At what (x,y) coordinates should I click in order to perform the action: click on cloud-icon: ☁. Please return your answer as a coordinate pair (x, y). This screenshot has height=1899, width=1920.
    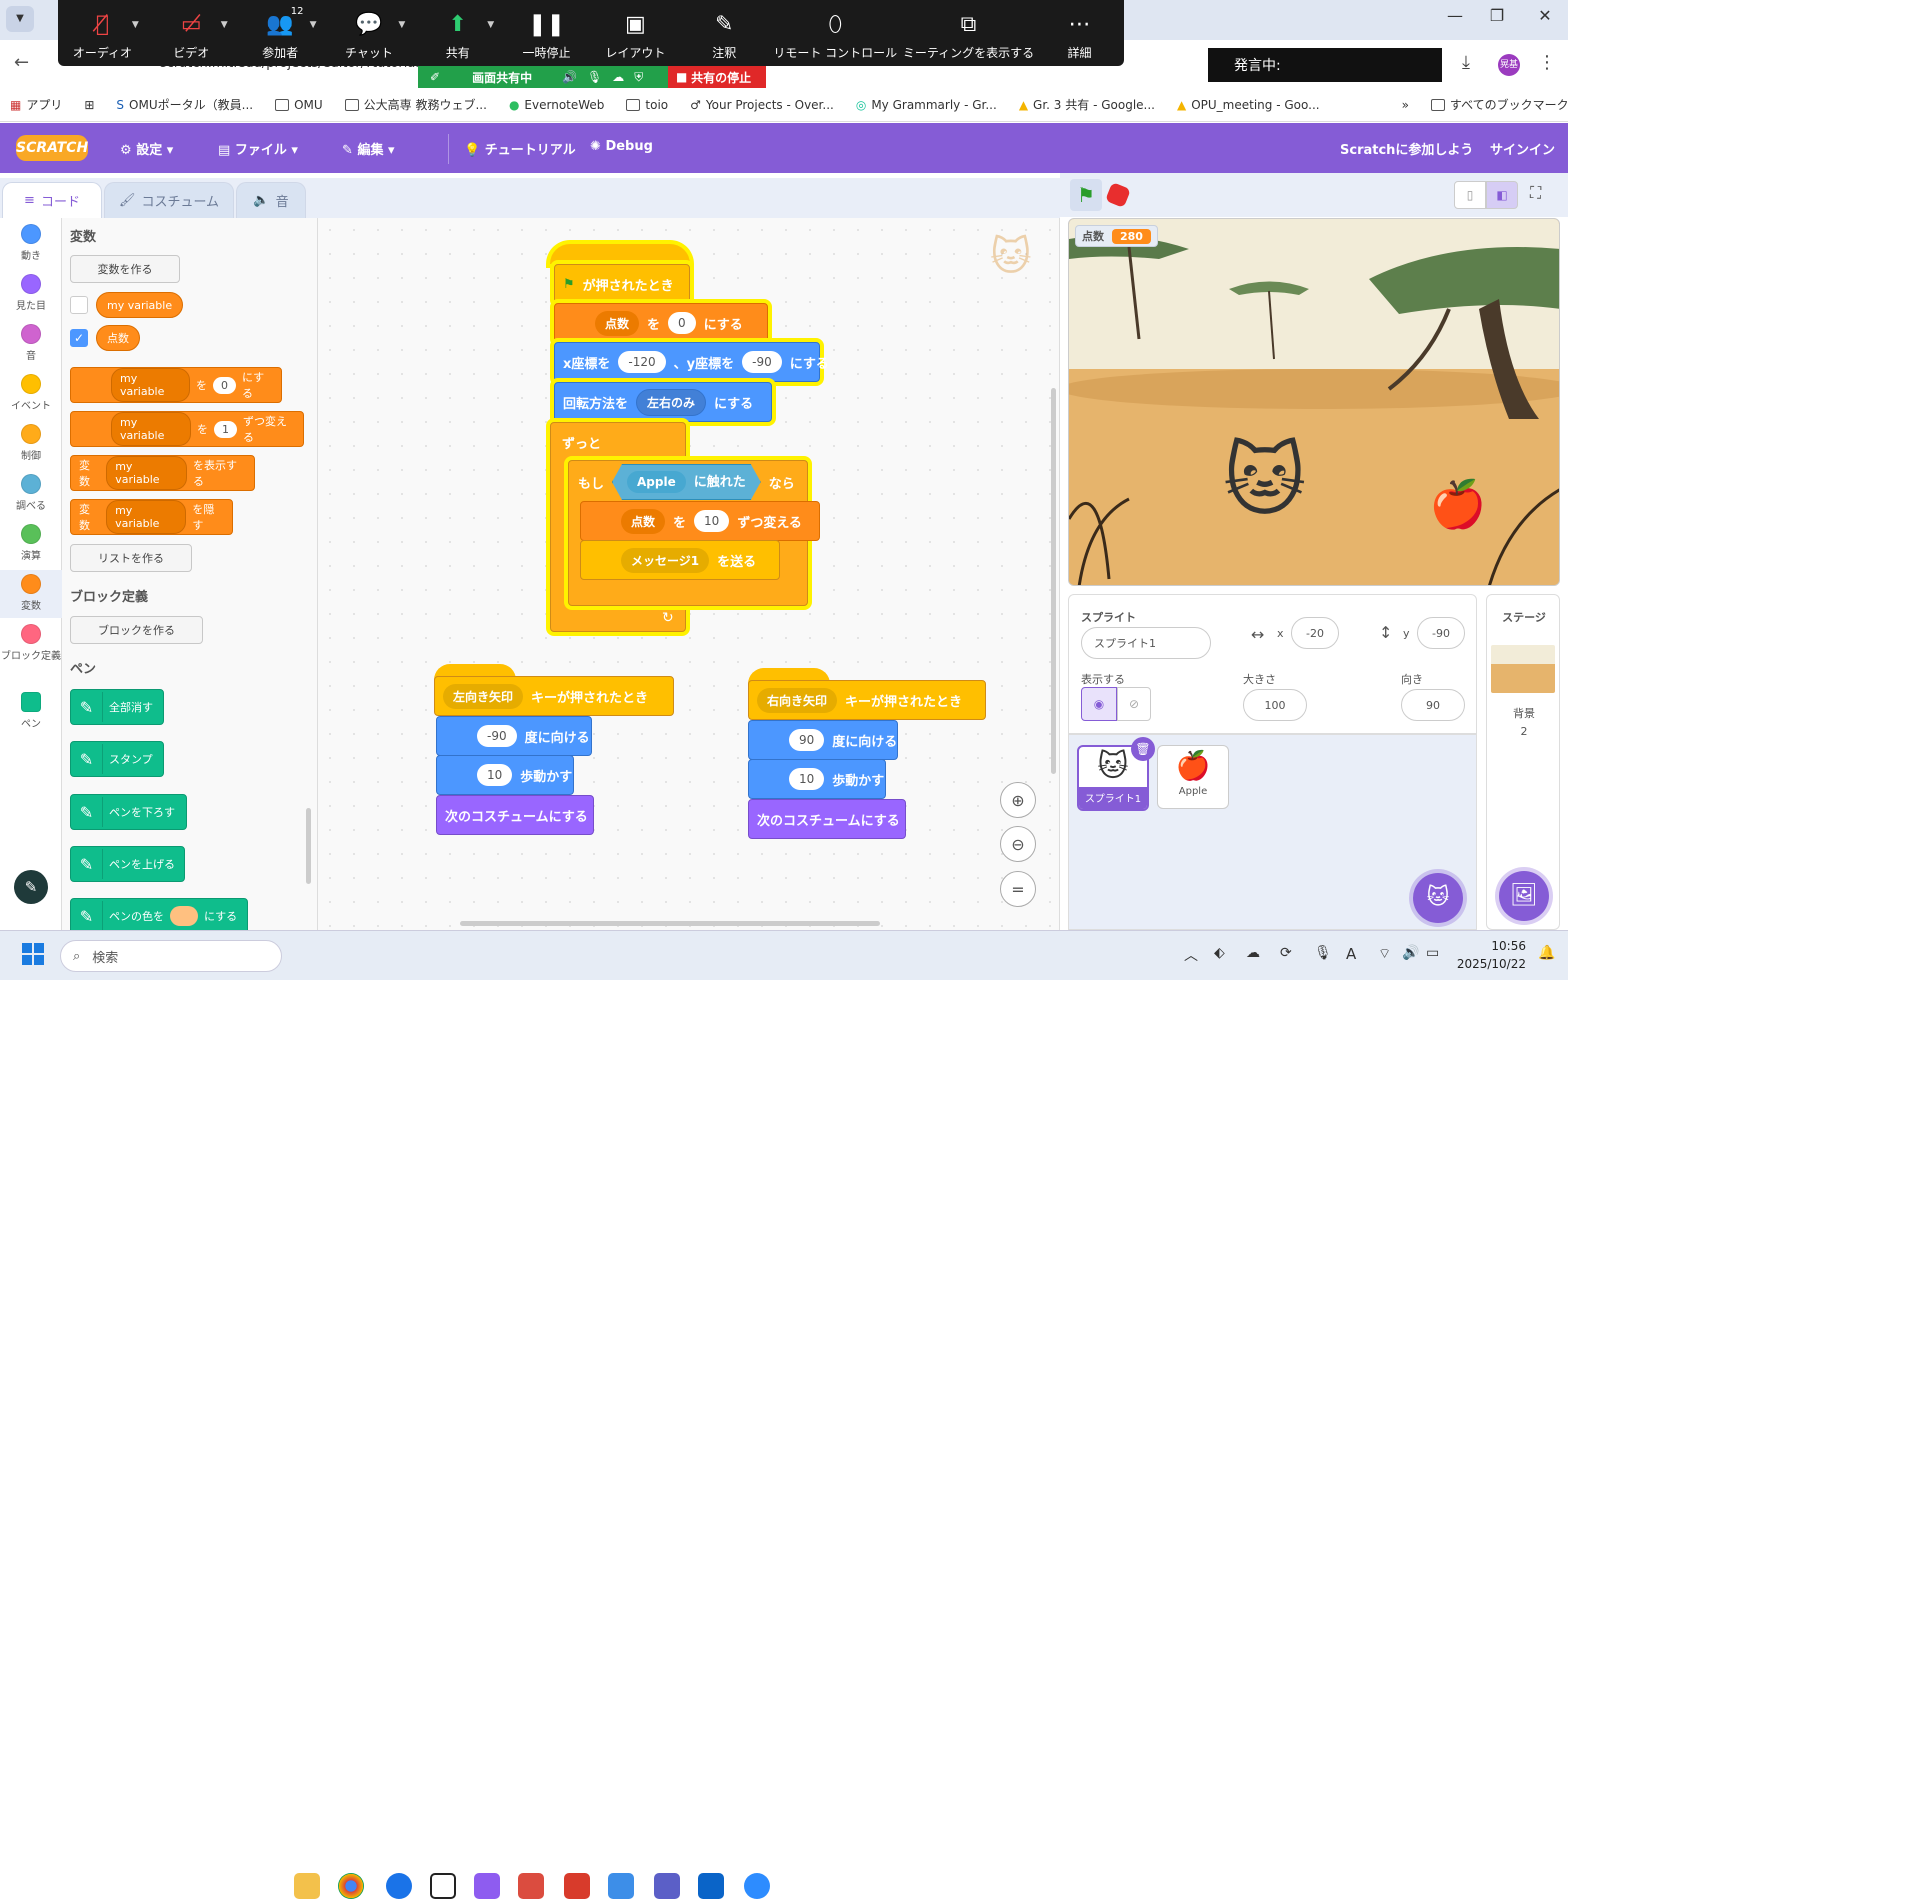
    Looking at the image, I should click on (618, 77).